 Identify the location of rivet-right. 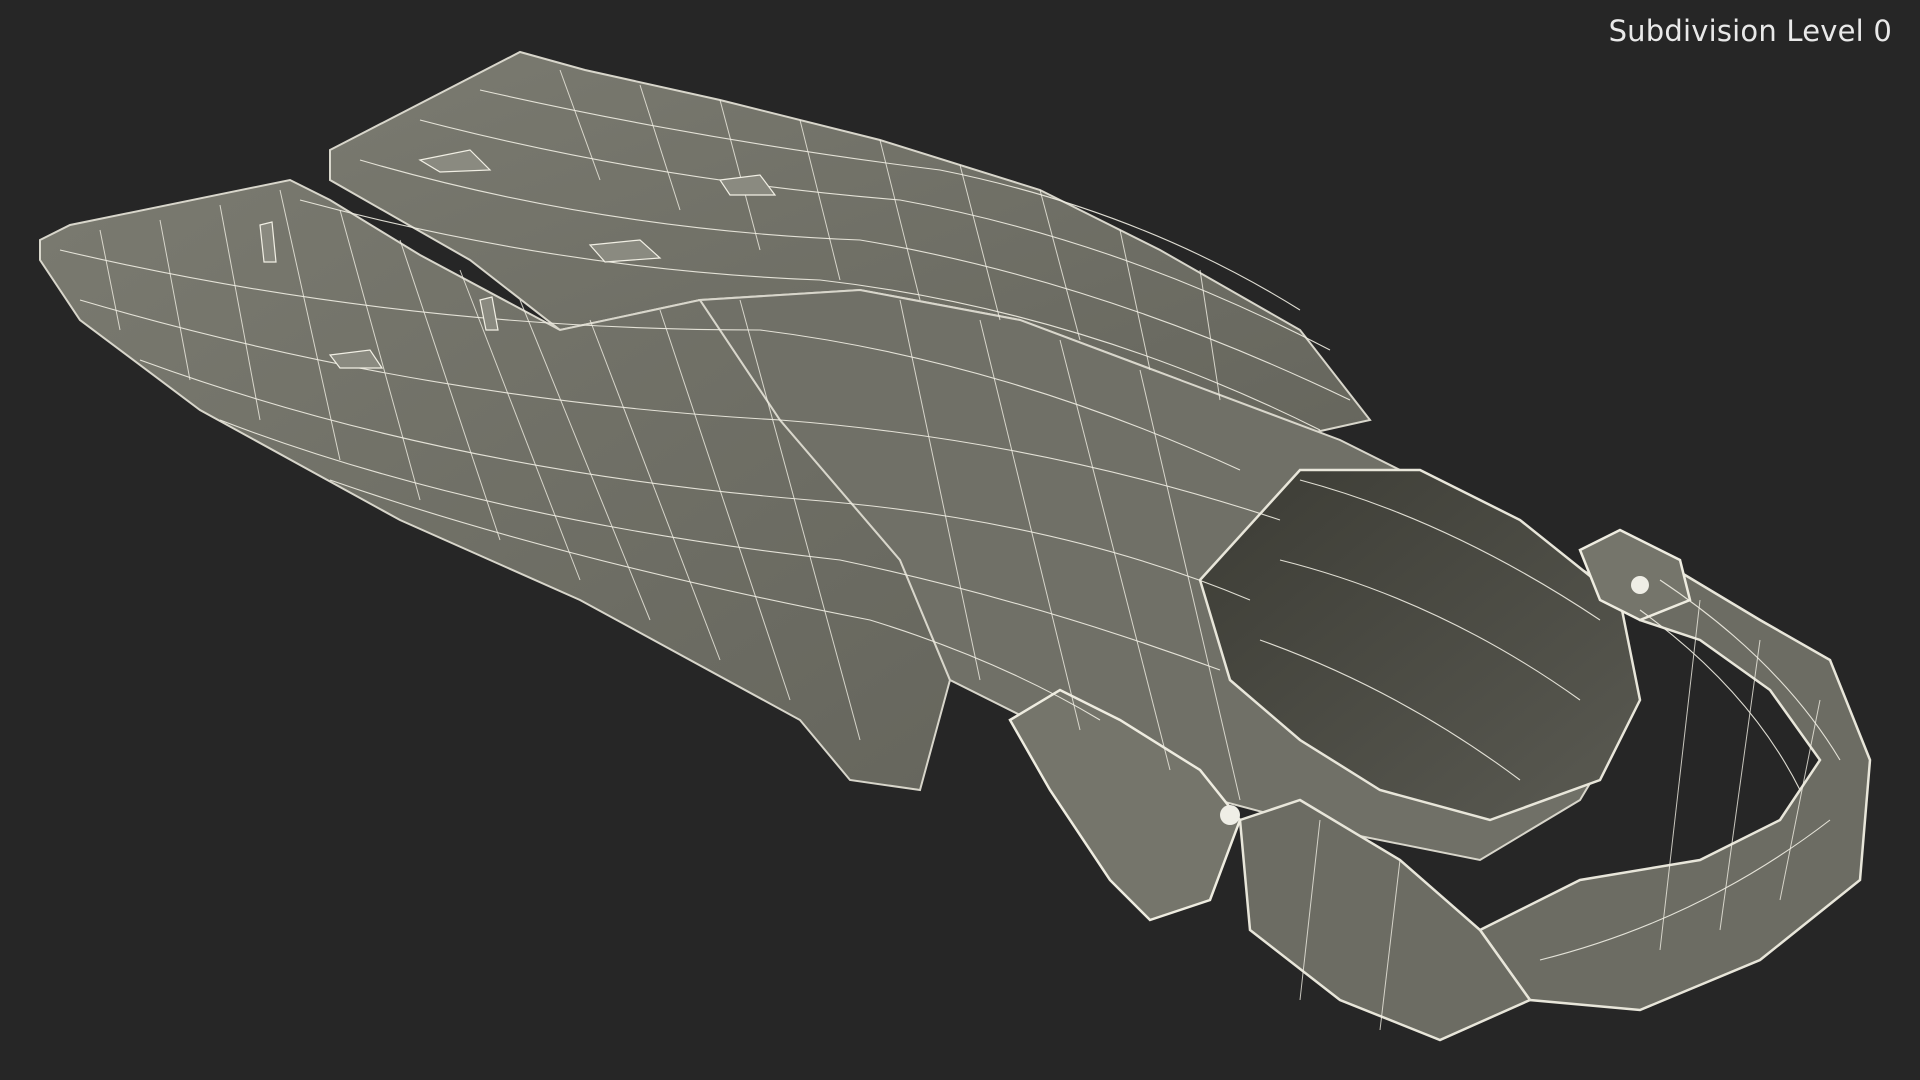
(1640, 585).